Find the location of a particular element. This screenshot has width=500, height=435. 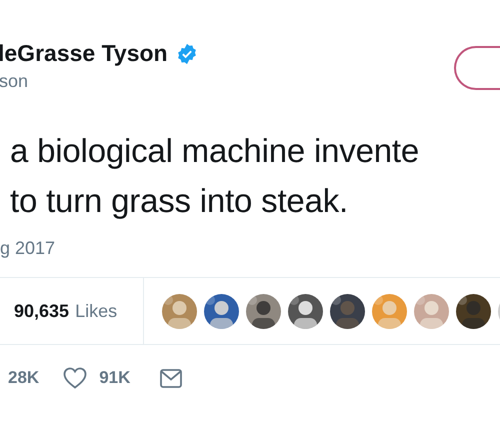

tweet-date: g 2017 is located at coordinates (28, 248).